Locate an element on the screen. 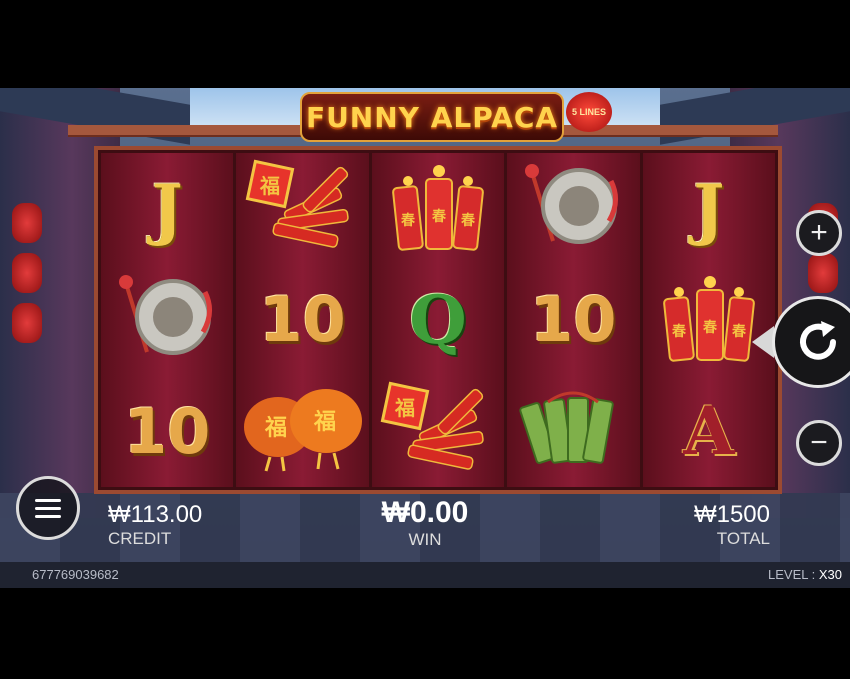 This screenshot has width=850, height=679. hamburger-menu-icon is located at coordinates (48, 508).